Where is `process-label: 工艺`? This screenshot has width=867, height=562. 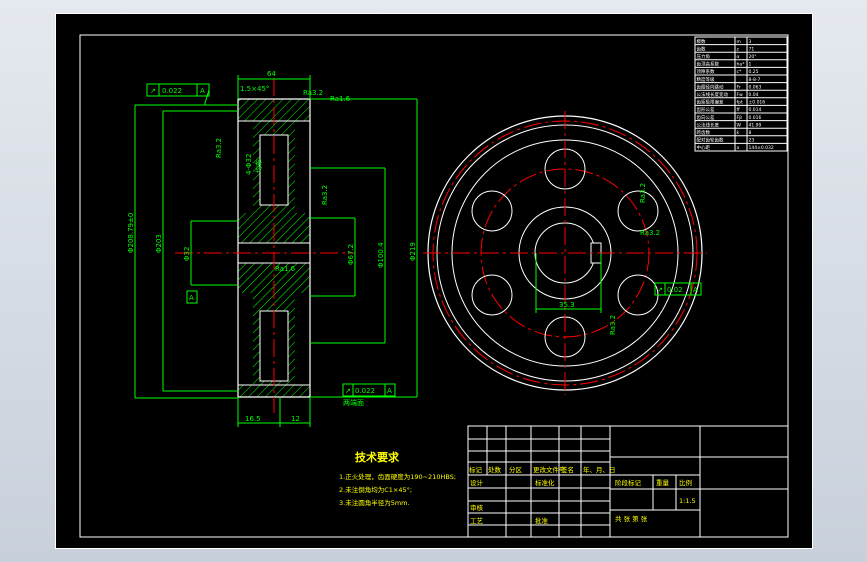
process-label: 工艺 is located at coordinates (477, 521).